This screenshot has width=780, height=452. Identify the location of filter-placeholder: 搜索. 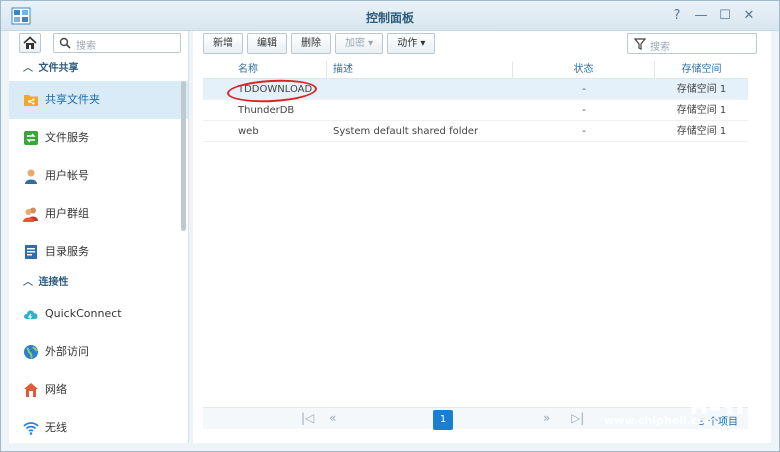
(660, 47).